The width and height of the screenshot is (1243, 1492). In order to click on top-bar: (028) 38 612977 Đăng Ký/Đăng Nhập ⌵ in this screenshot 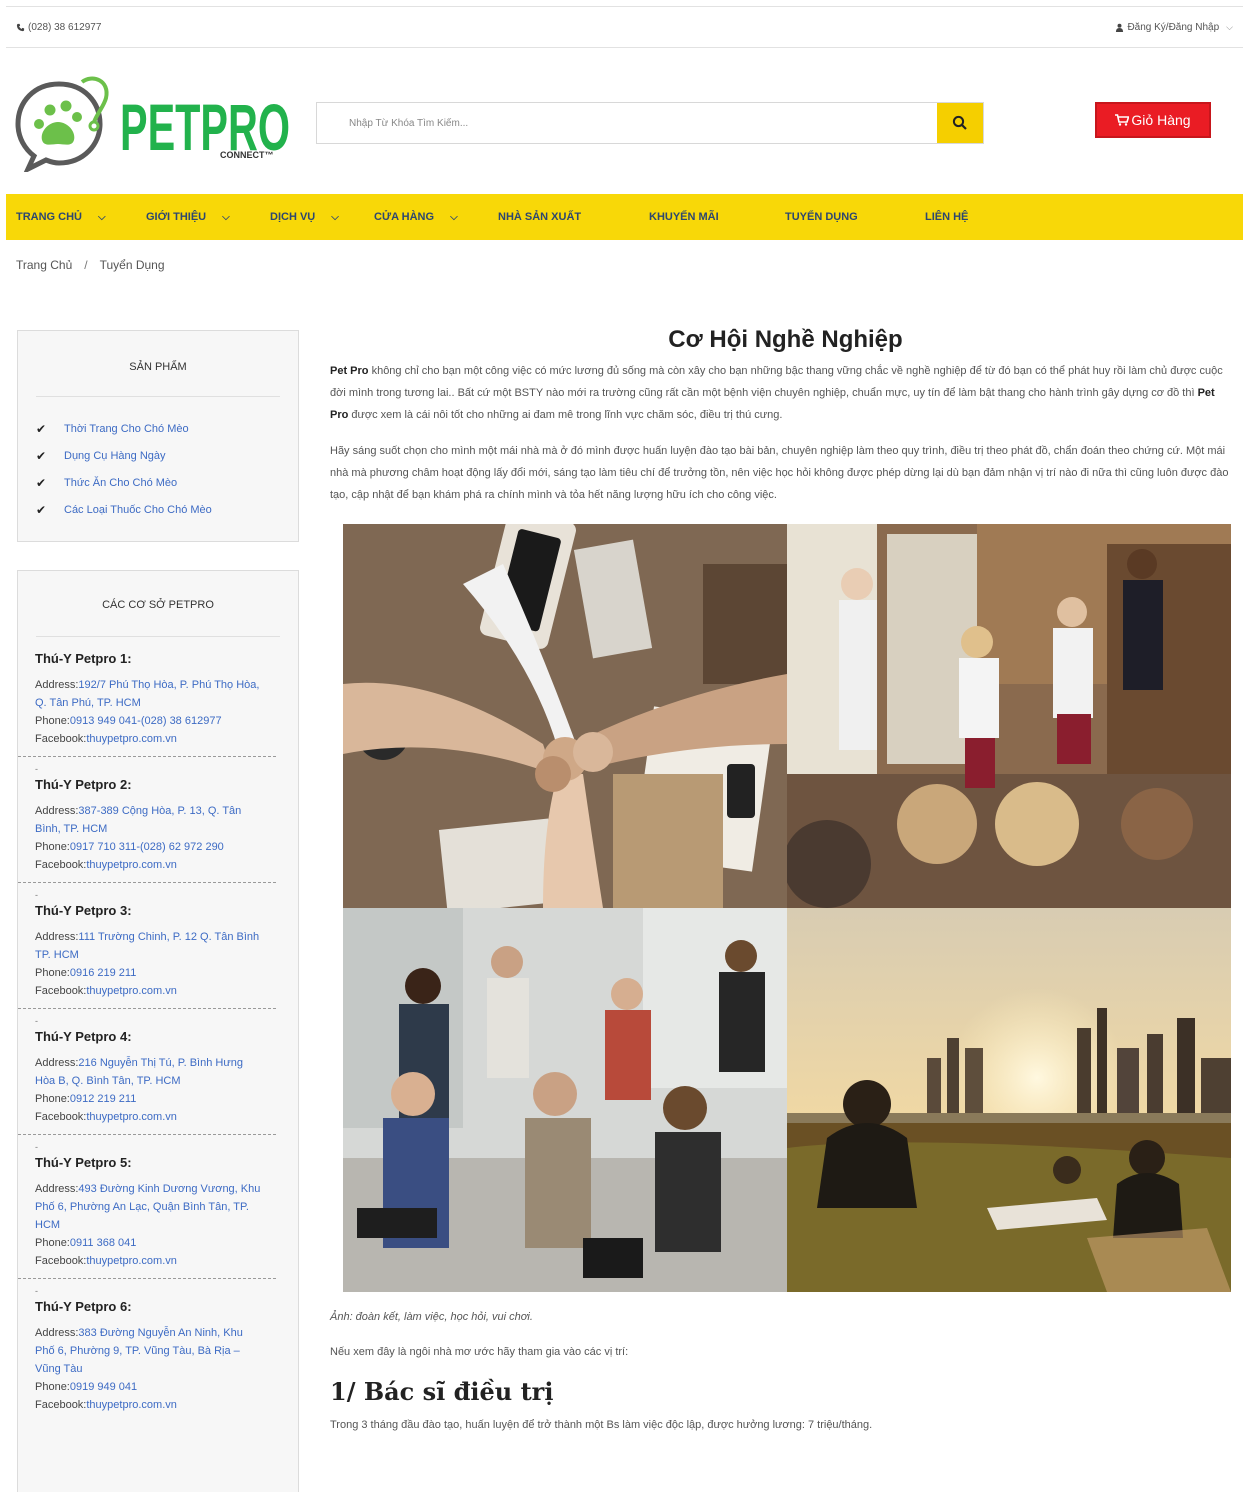, I will do `click(624, 27)`.